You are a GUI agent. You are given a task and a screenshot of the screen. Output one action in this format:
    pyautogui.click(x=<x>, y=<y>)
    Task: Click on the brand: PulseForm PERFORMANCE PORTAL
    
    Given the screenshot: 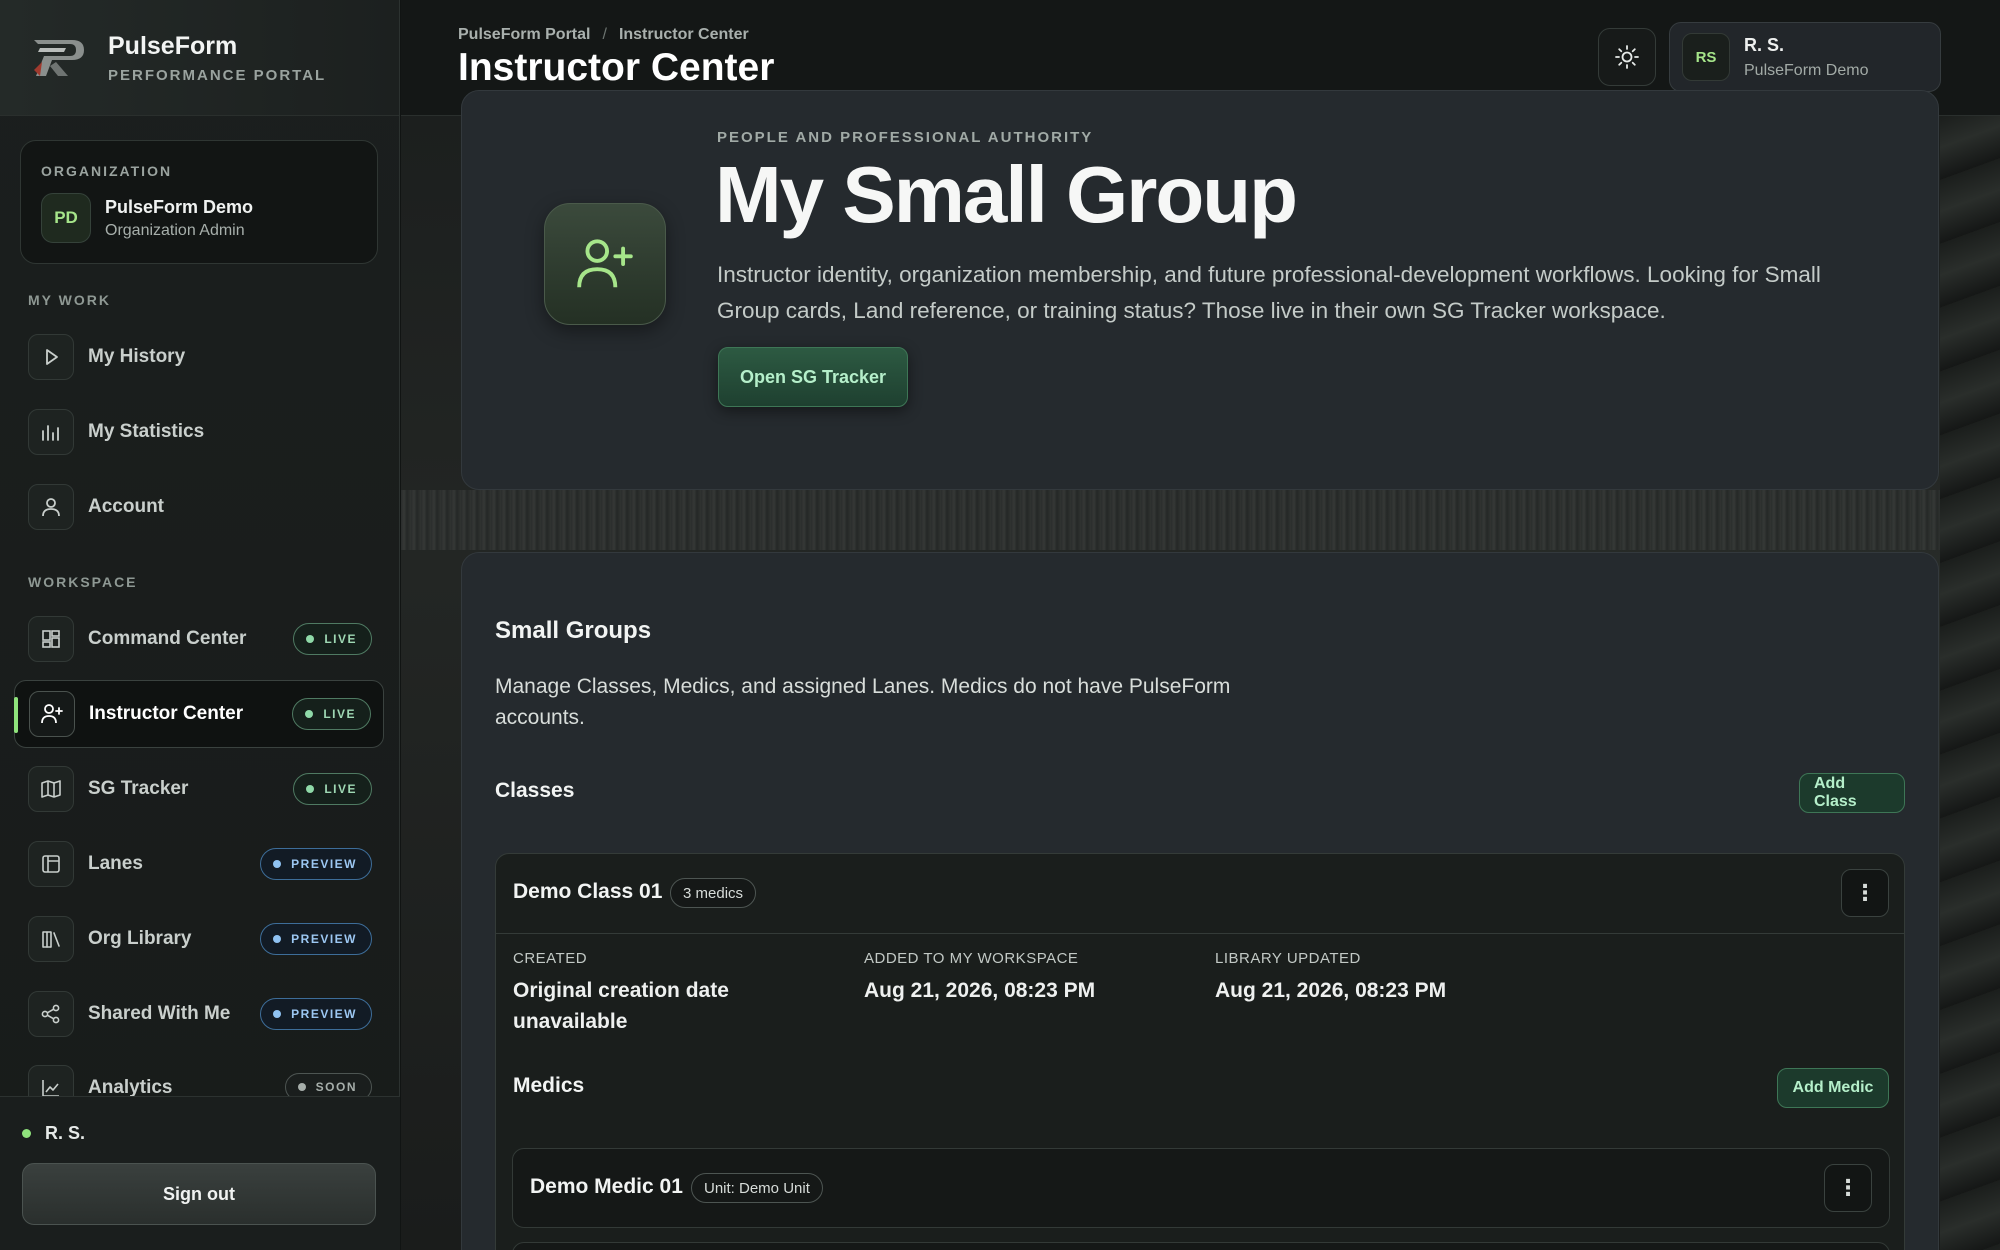 What is the action you would take?
    pyautogui.click(x=199, y=58)
    